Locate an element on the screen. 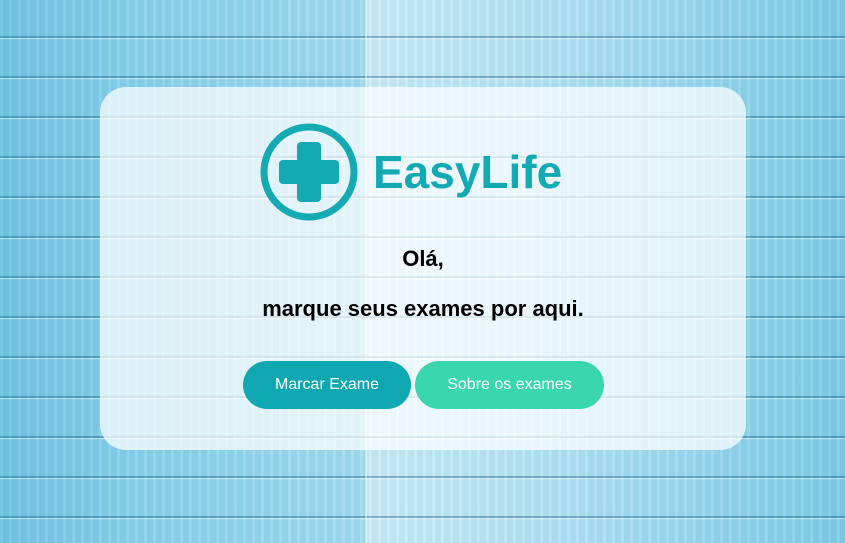 The width and height of the screenshot is (845, 543). brand-logo: EasyLife is located at coordinates (414, 172).